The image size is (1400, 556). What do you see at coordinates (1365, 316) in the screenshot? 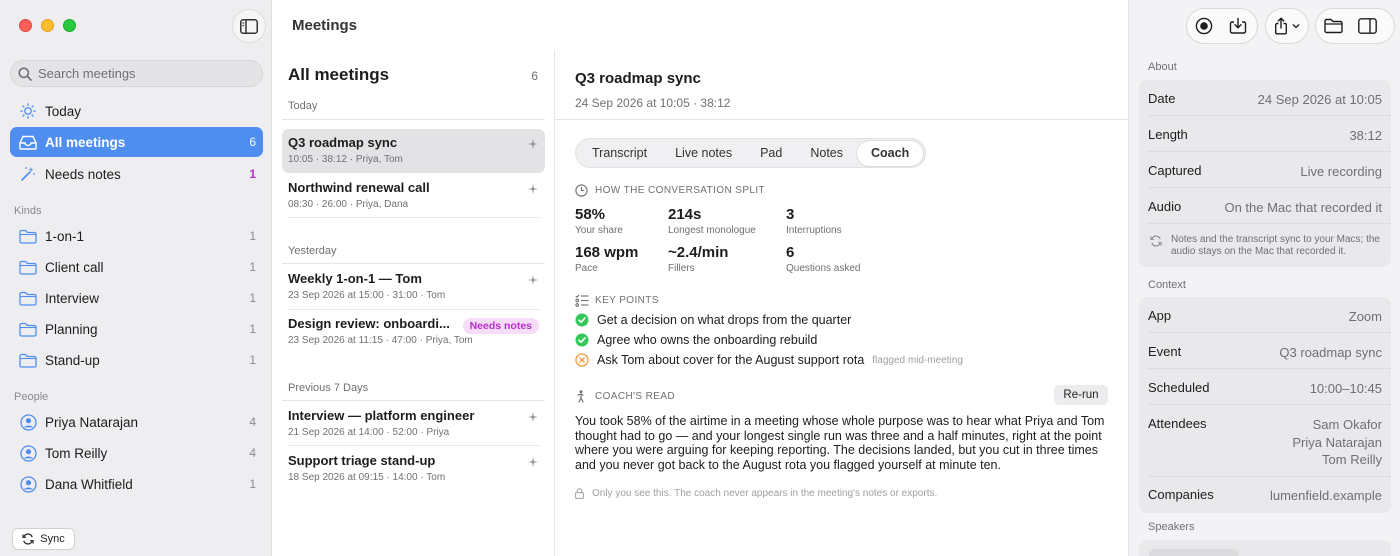
I see `info-value: Zoom` at bounding box center [1365, 316].